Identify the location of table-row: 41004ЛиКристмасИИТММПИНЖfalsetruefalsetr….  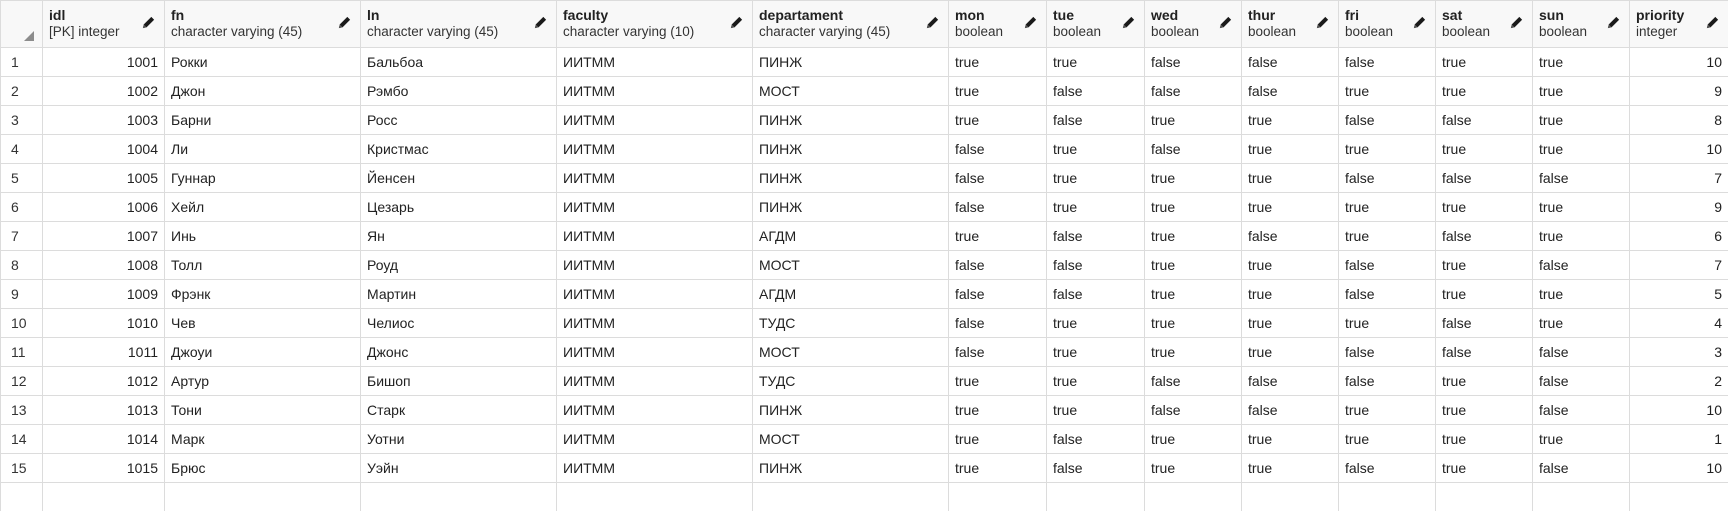
(864, 149).